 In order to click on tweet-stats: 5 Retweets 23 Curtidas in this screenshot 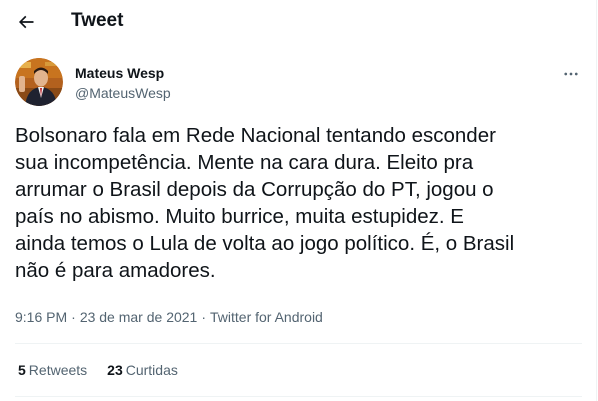, I will do `click(98, 370)`.